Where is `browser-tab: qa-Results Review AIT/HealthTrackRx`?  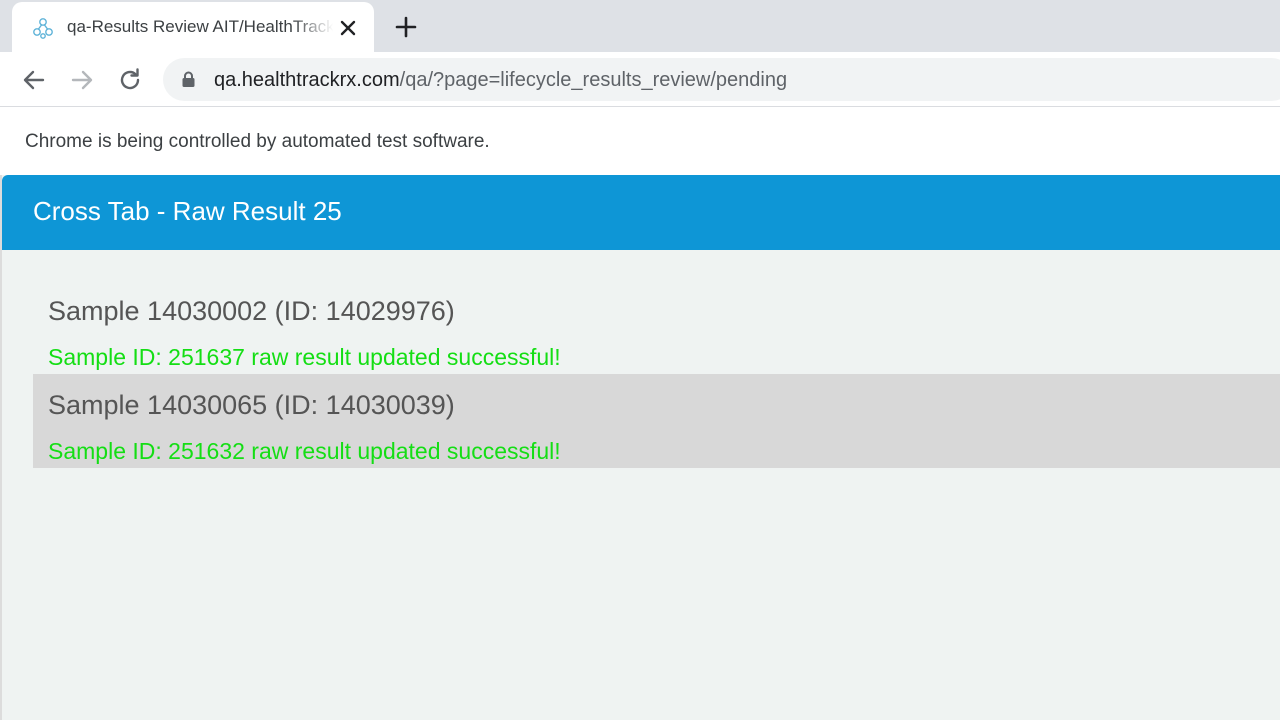
browser-tab: qa-Results Review AIT/HealthTrackRx is located at coordinates (193, 27).